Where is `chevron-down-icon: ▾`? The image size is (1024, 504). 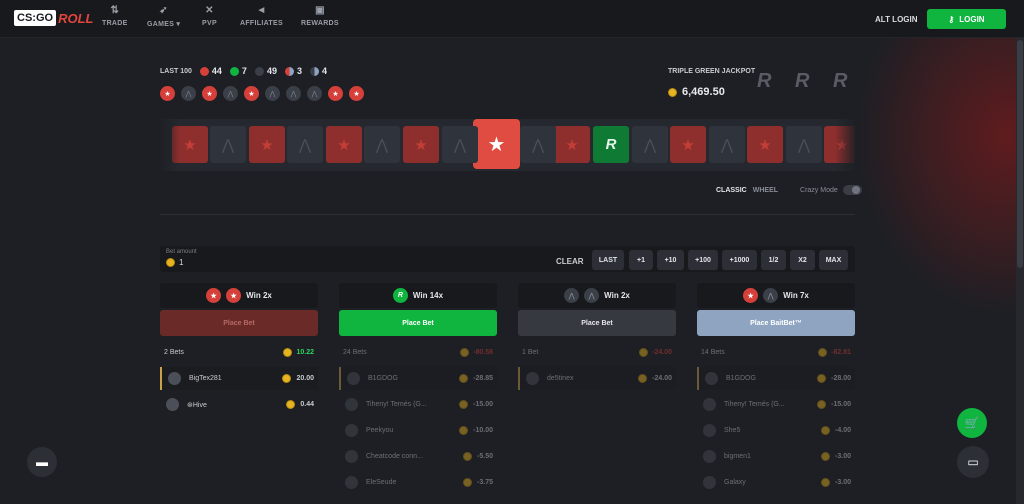 chevron-down-icon: ▾ is located at coordinates (178, 24).